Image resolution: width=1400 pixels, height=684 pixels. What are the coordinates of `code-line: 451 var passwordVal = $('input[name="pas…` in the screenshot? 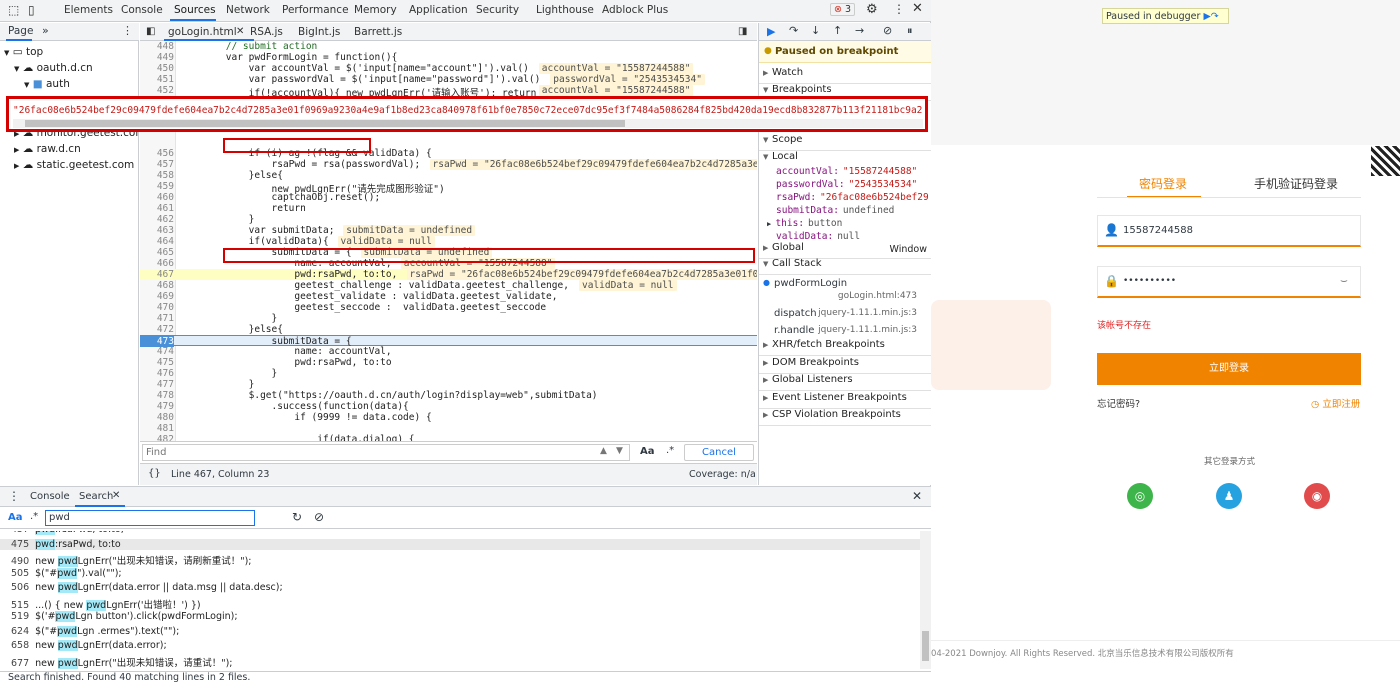 It's located at (448, 79).